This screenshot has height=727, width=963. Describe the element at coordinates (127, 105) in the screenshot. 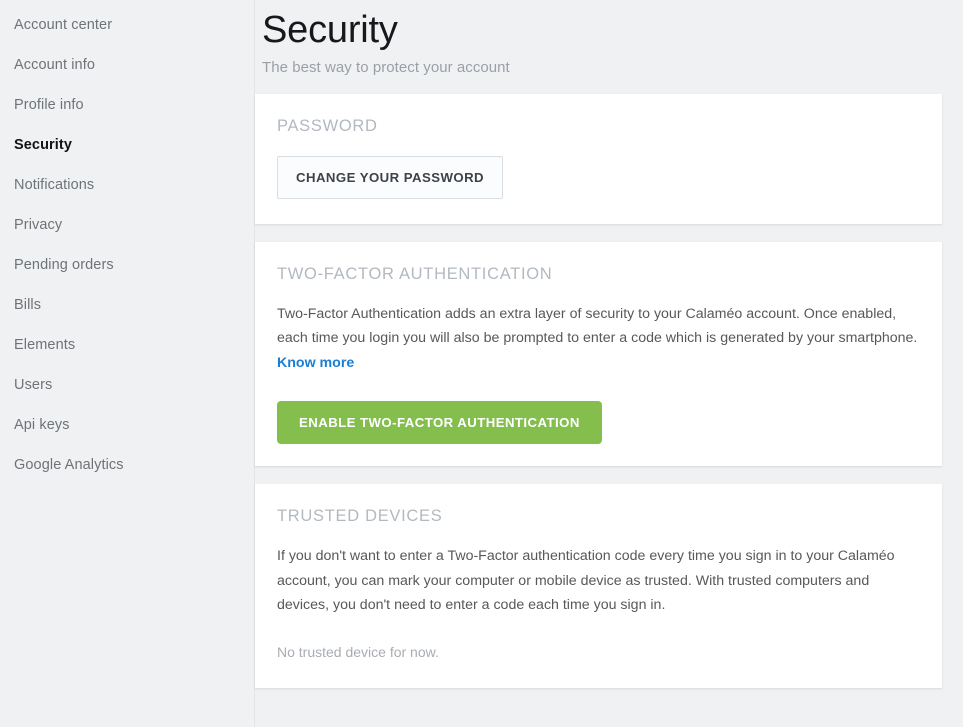

I see `sidebar-item-profile-info: Profile info` at that location.